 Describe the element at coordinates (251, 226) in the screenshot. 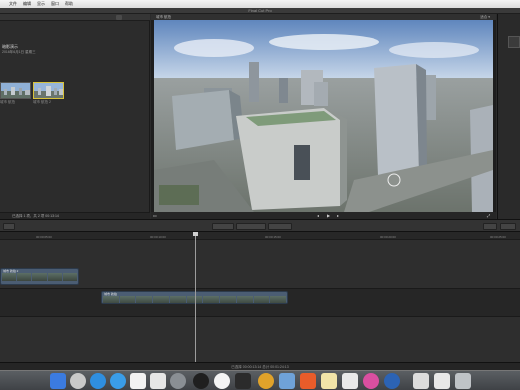

I see `timeline-nav-button` at that location.